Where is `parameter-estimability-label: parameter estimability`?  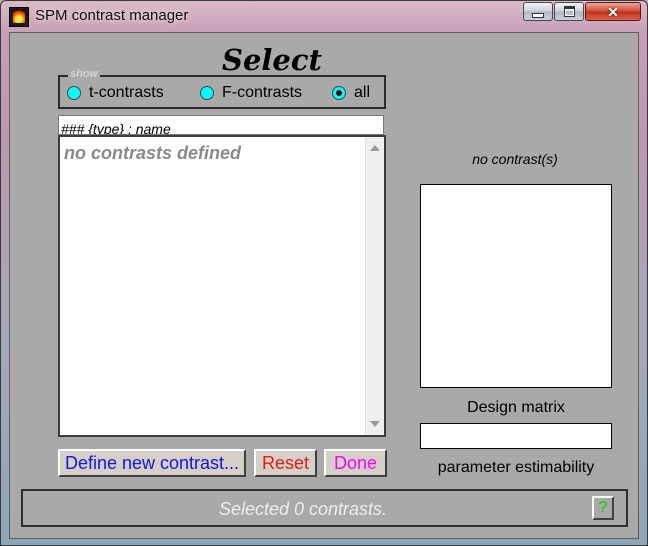
parameter-estimability-label: parameter estimability is located at coordinates (516, 467).